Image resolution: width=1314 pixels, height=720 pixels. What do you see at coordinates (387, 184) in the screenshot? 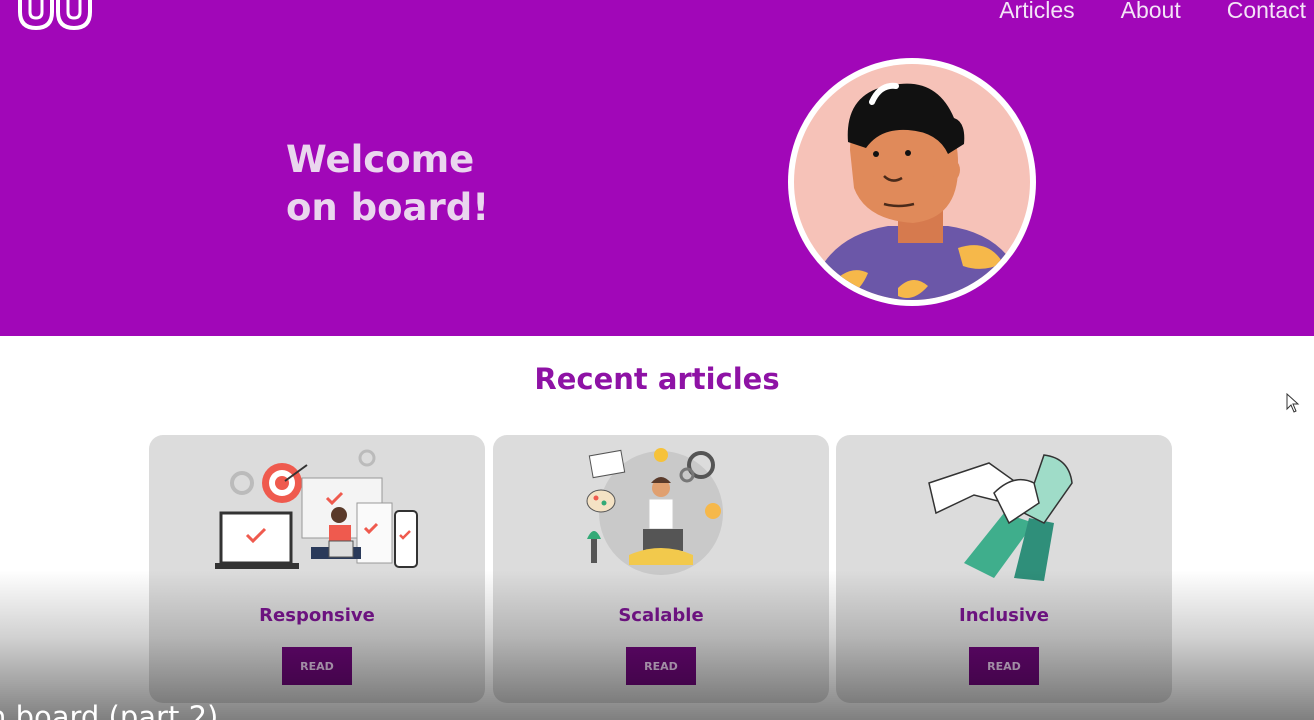
I see `hero-heading: Welcome on board!` at bounding box center [387, 184].